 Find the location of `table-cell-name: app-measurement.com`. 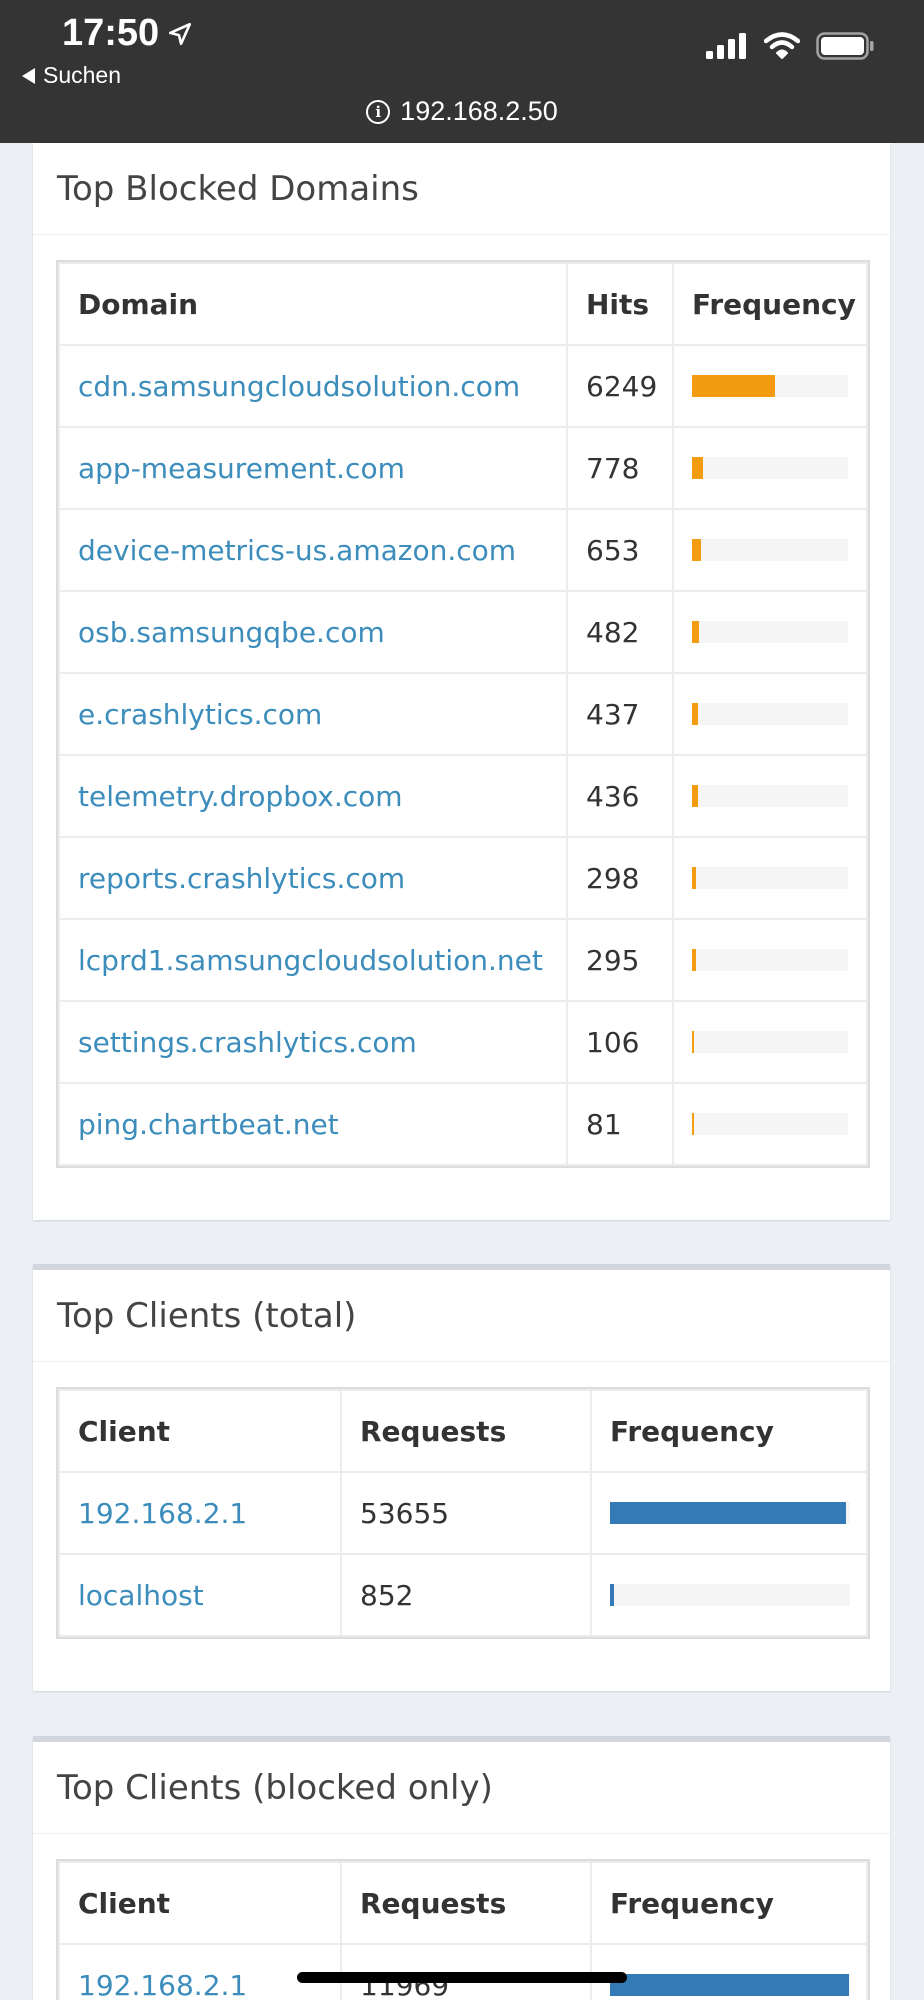

table-cell-name: app-measurement.com is located at coordinates (313, 468).